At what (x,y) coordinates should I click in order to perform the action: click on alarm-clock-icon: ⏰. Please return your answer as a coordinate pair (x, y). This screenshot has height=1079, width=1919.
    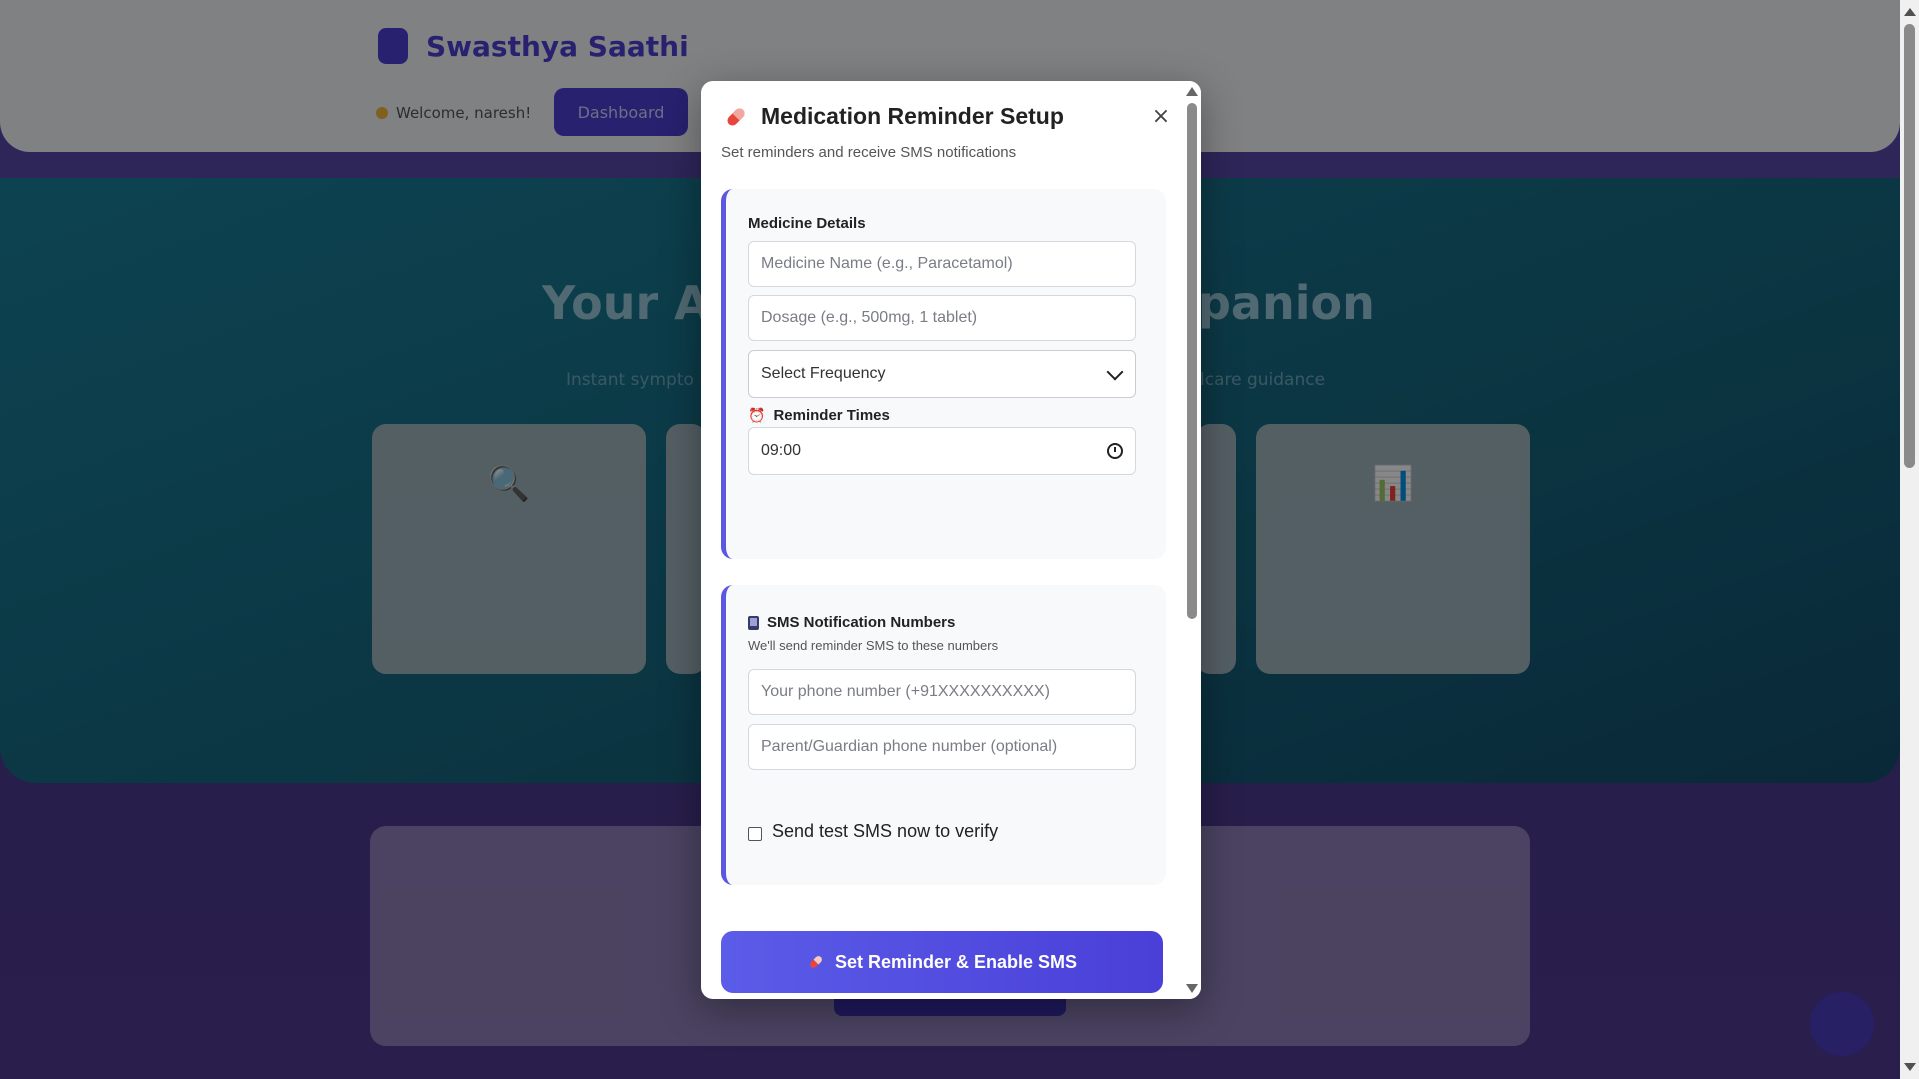
    Looking at the image, I should click on (757, 415).